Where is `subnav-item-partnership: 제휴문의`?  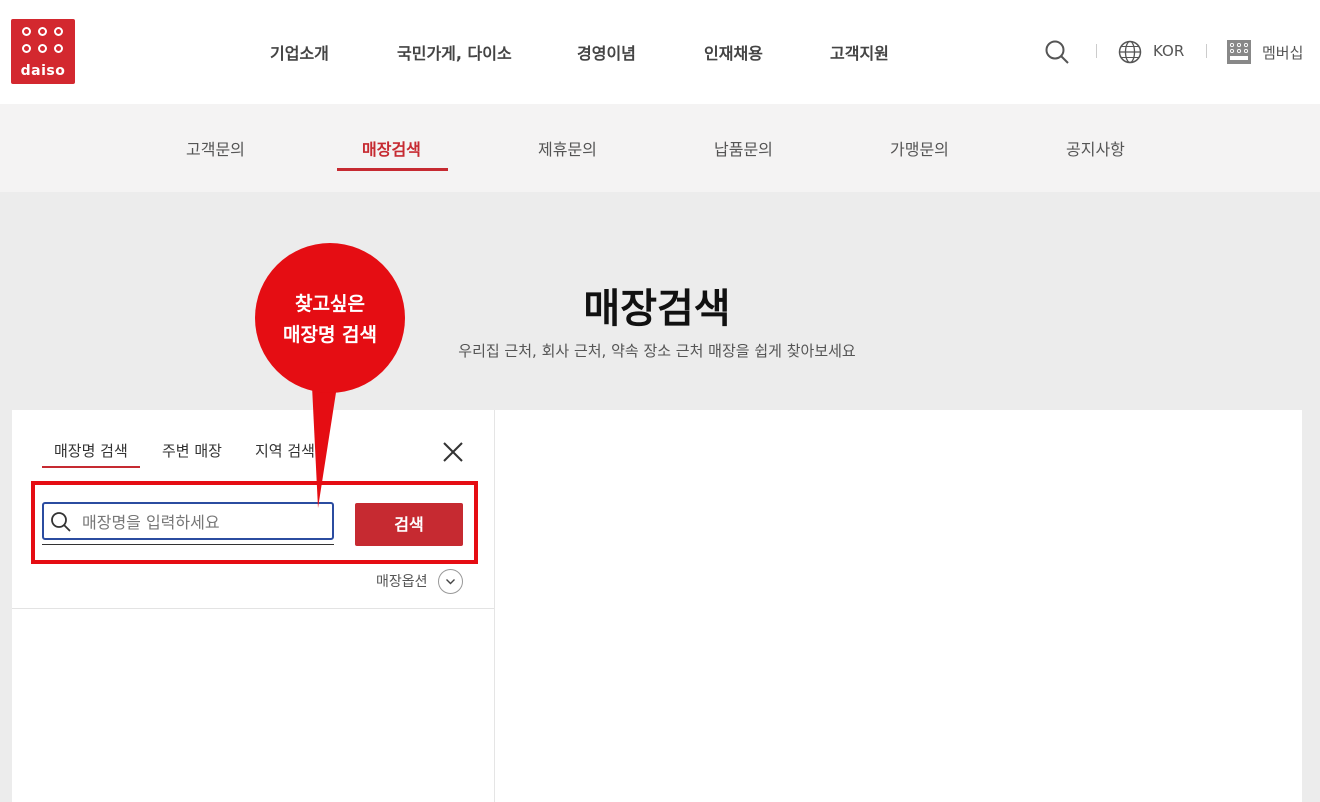
subnav-item-partnership: 제휴문의 is located at coordinates (567, 148).